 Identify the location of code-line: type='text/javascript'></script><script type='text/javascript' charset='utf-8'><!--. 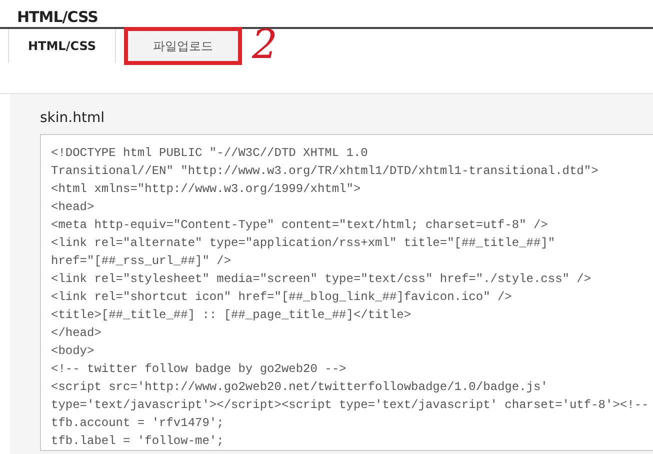
(350, 405).